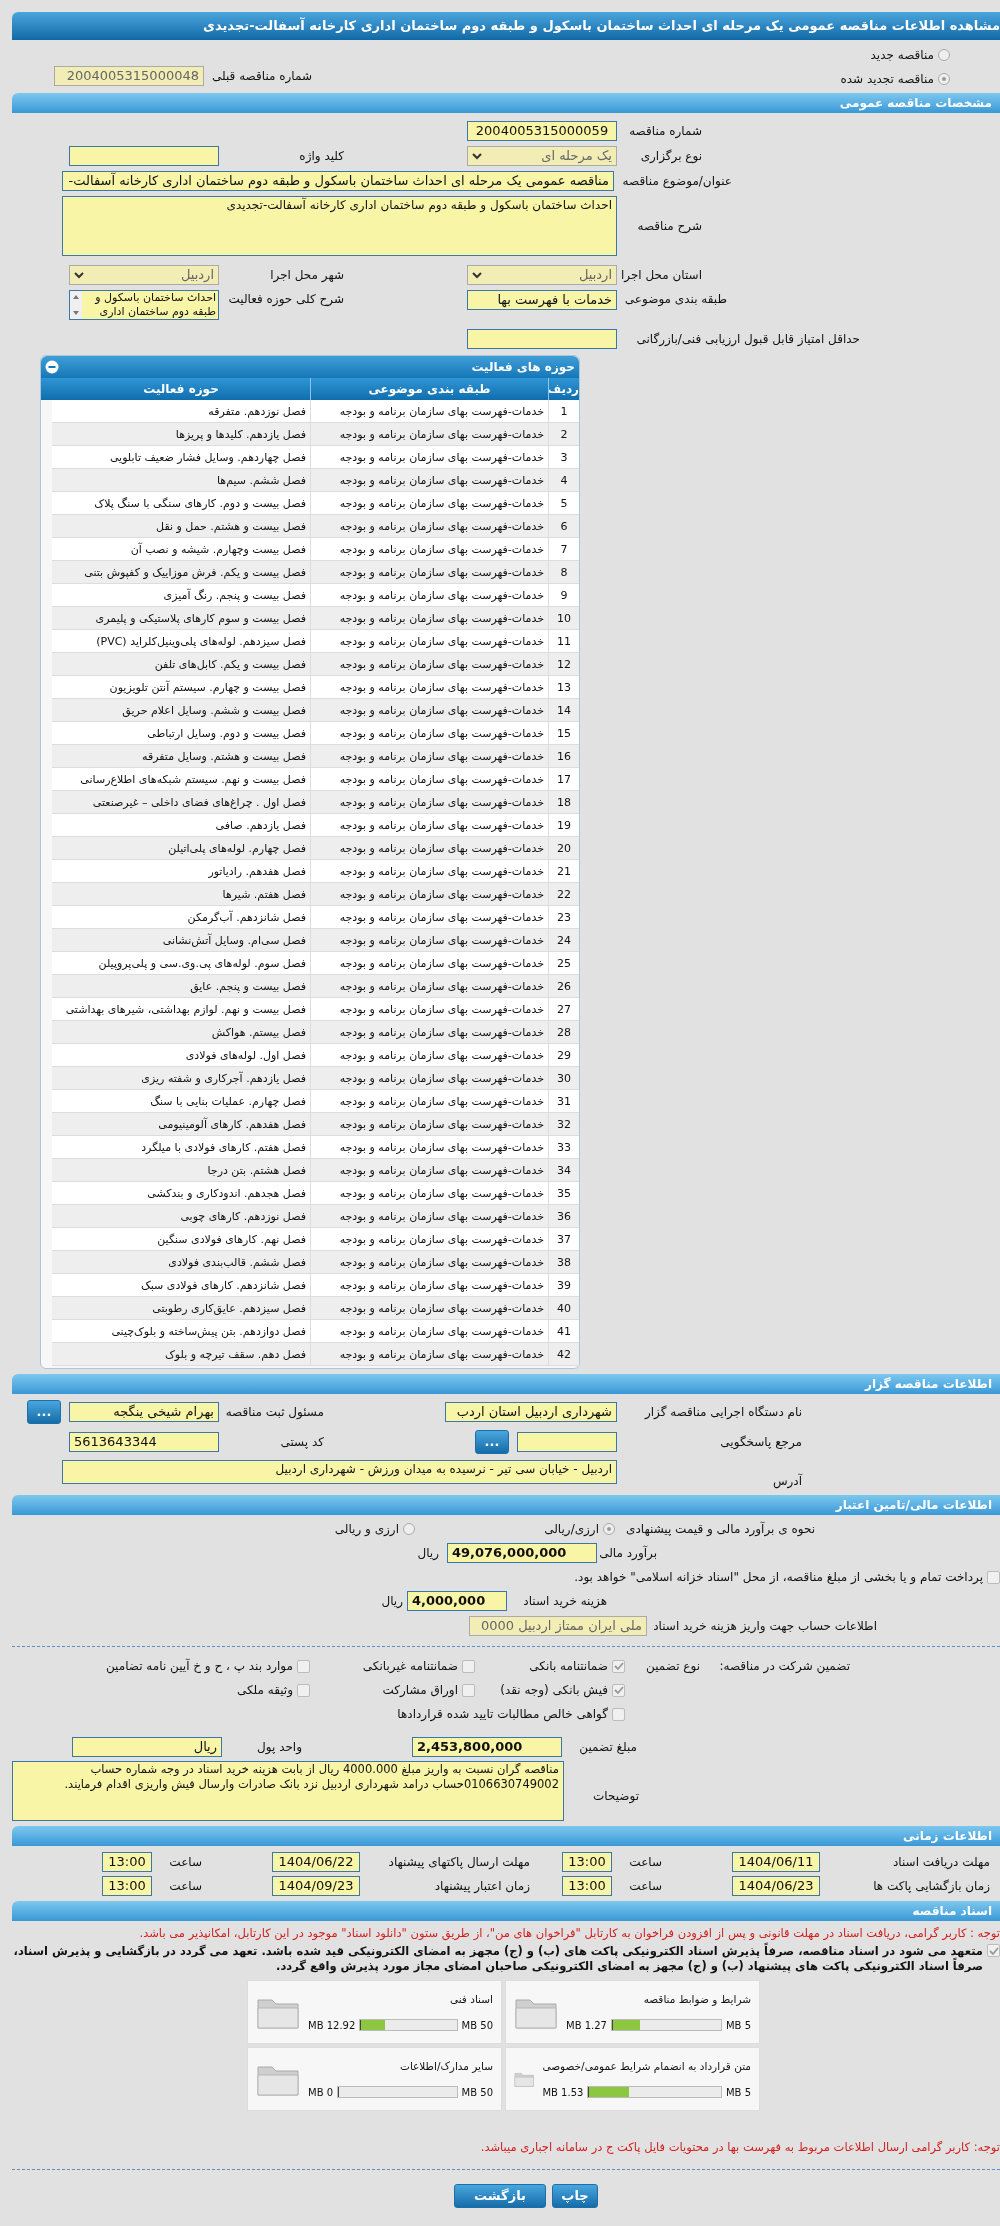 Image resolution: width=1000 pixels, height=2226 pixels. Describe the element at coordinates (316, 1862) in the screenshot. I see `input-field: 1404/06/22` at that location.